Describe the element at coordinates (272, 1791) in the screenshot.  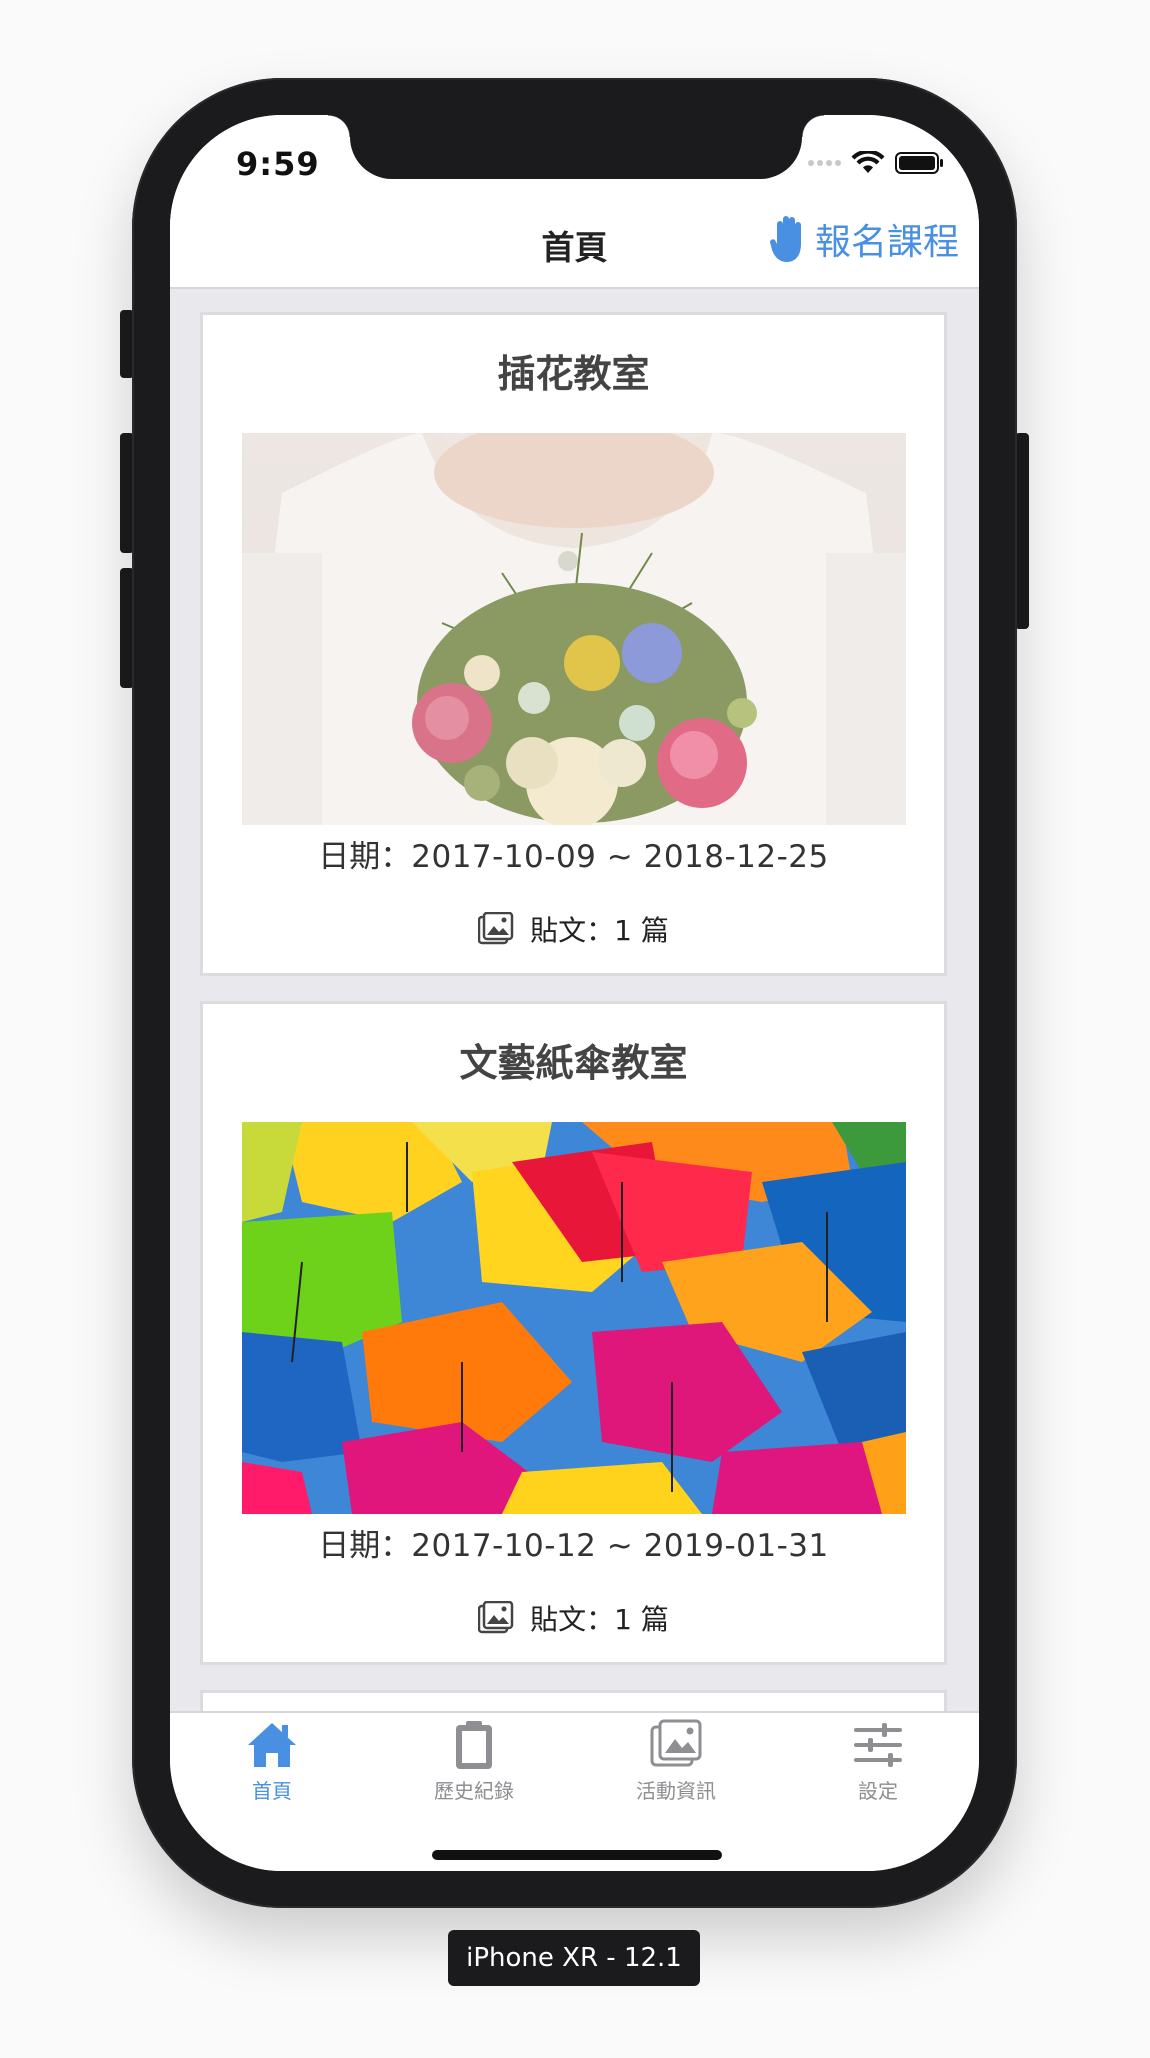
I see `tab-label: 首頁` at that location.